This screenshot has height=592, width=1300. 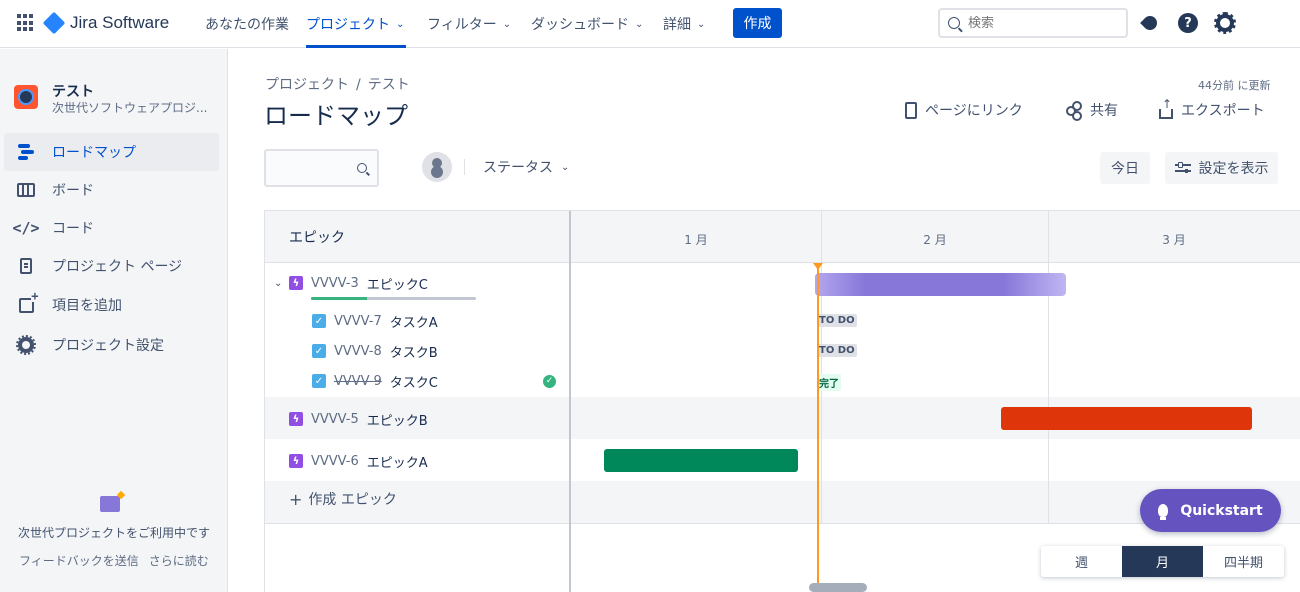 I want to click on issue-key: VVVV-3, so click(x=335, y=283).